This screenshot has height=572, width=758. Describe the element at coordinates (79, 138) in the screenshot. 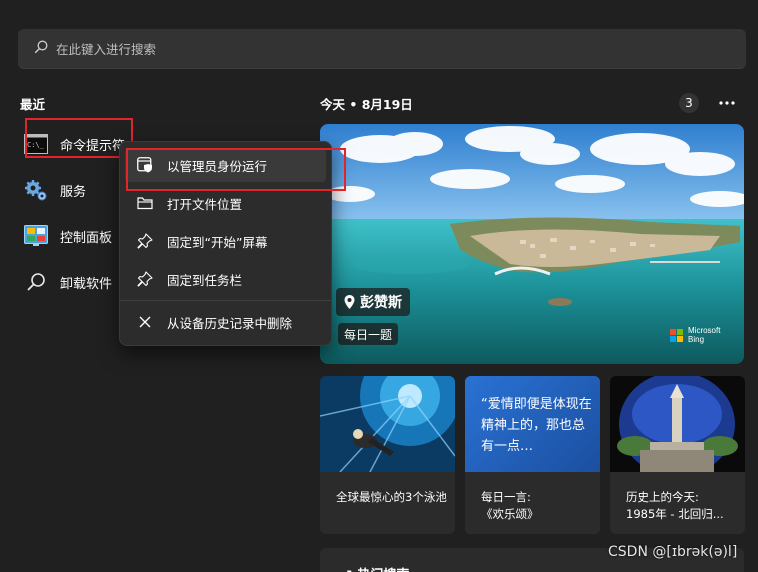

I see `highlight-box-cmd` at that location.